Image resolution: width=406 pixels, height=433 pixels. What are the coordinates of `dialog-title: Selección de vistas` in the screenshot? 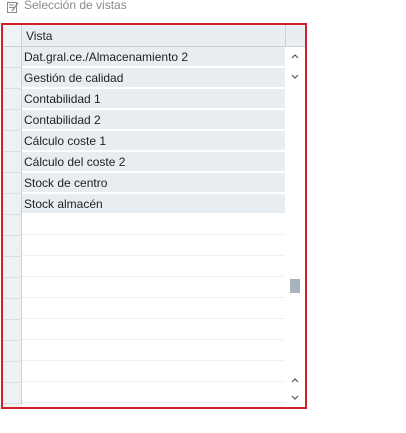 It's located at (75, 6).